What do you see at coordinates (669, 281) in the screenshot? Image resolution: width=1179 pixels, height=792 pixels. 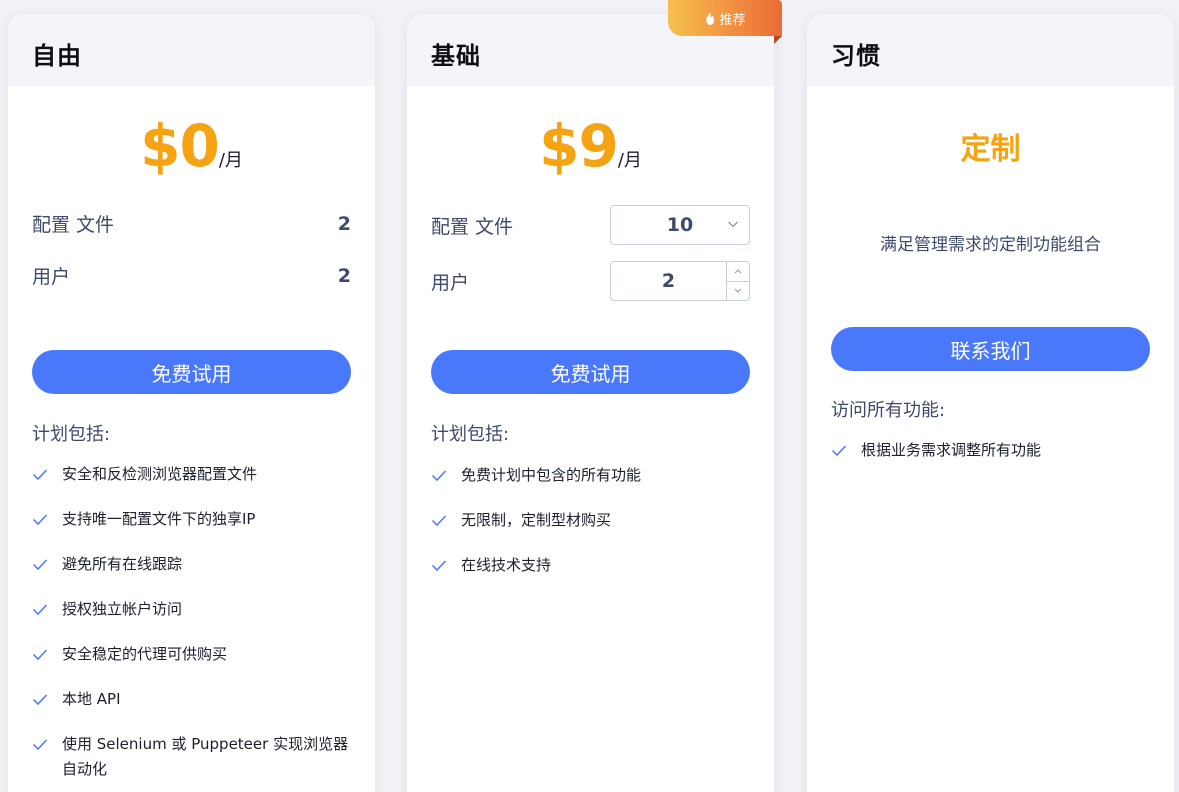 I see `users-stepper-input: 2` at bounding box center [669, 281].